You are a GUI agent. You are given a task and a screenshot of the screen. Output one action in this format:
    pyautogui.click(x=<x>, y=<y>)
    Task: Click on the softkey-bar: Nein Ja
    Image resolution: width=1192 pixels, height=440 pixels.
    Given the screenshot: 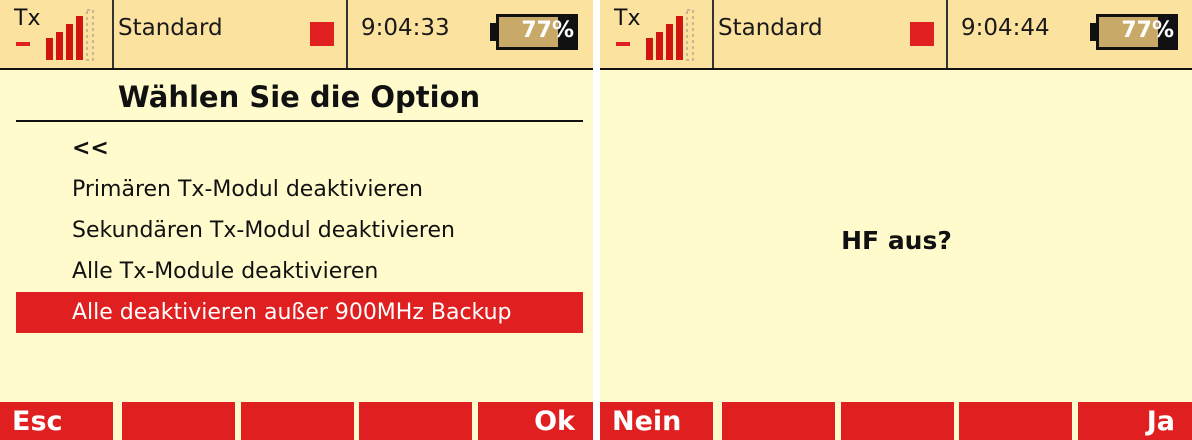 What is the action you would take?
    pyautogui.click(x=896, y=421)
    